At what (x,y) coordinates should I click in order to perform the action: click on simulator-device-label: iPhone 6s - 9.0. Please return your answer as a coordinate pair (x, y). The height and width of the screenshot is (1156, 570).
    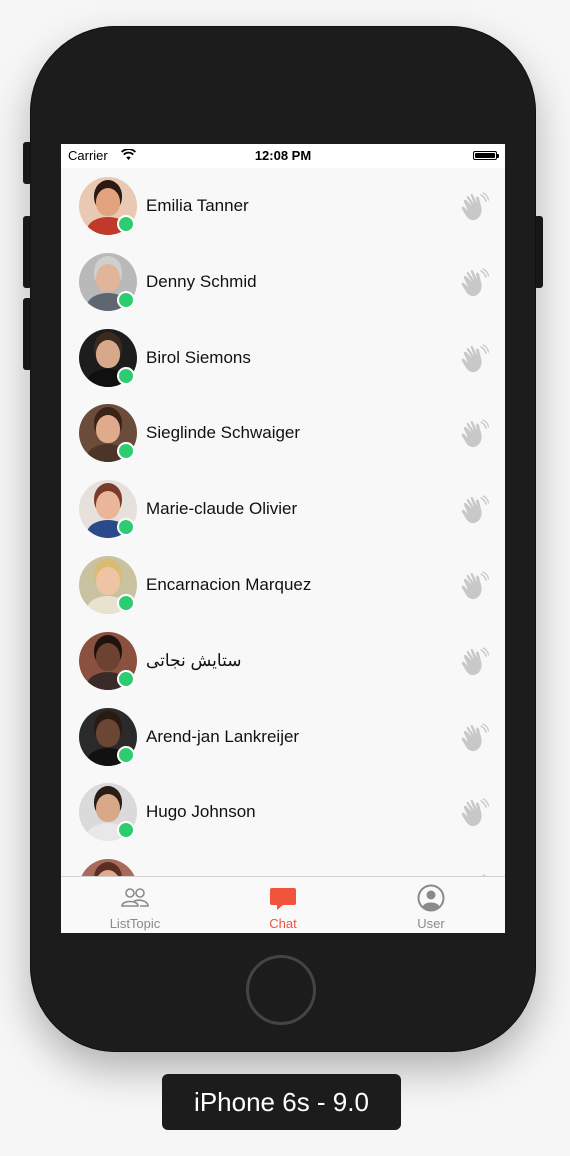
    Looking at the image, I should click on (281, 1102).